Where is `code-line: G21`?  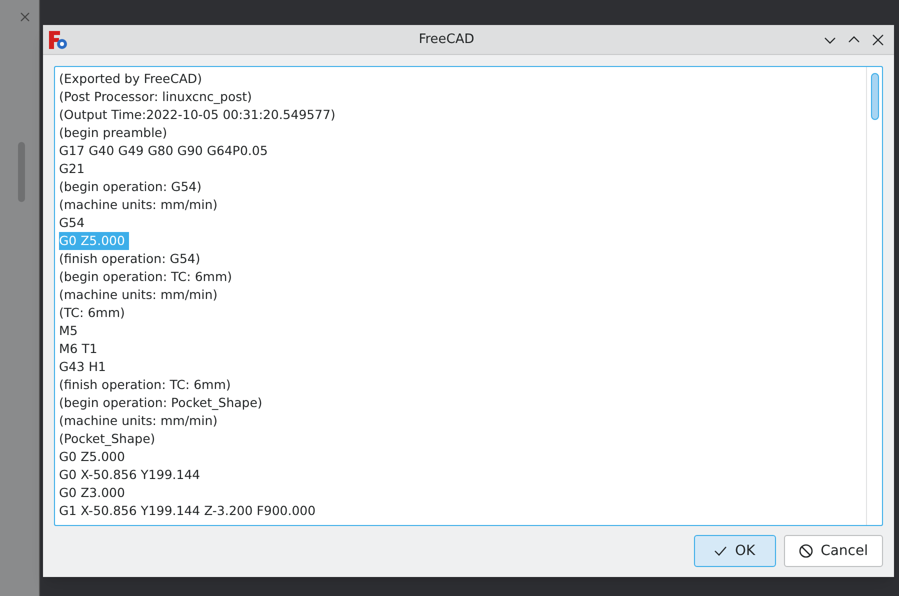
code-line: G21 is located at coordinates (72, 169).